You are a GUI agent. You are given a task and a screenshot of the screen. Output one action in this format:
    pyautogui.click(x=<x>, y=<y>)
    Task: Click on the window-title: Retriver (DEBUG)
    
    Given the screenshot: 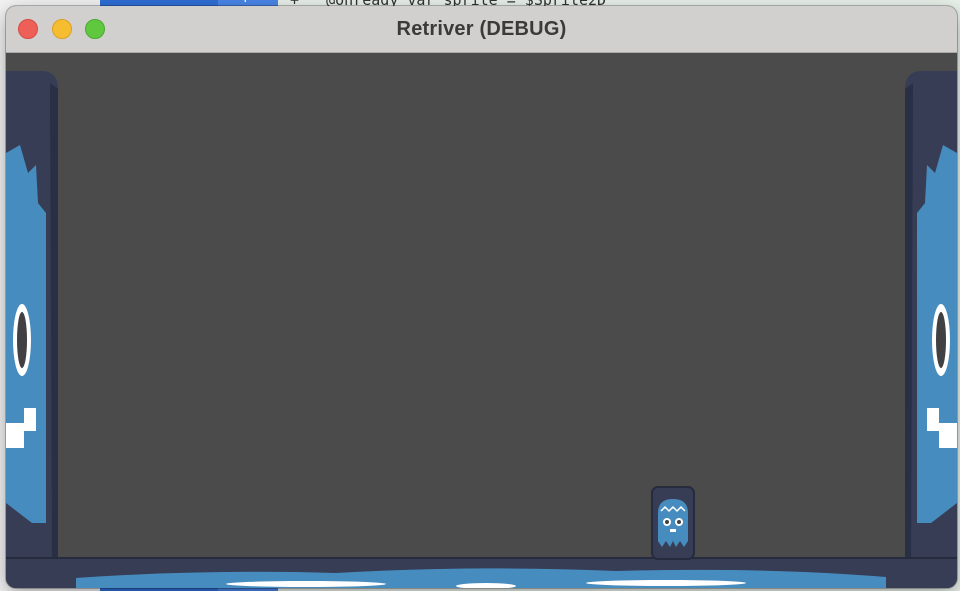 What is the action you would take?
    pyautogui.click(x=481, y=28)
    